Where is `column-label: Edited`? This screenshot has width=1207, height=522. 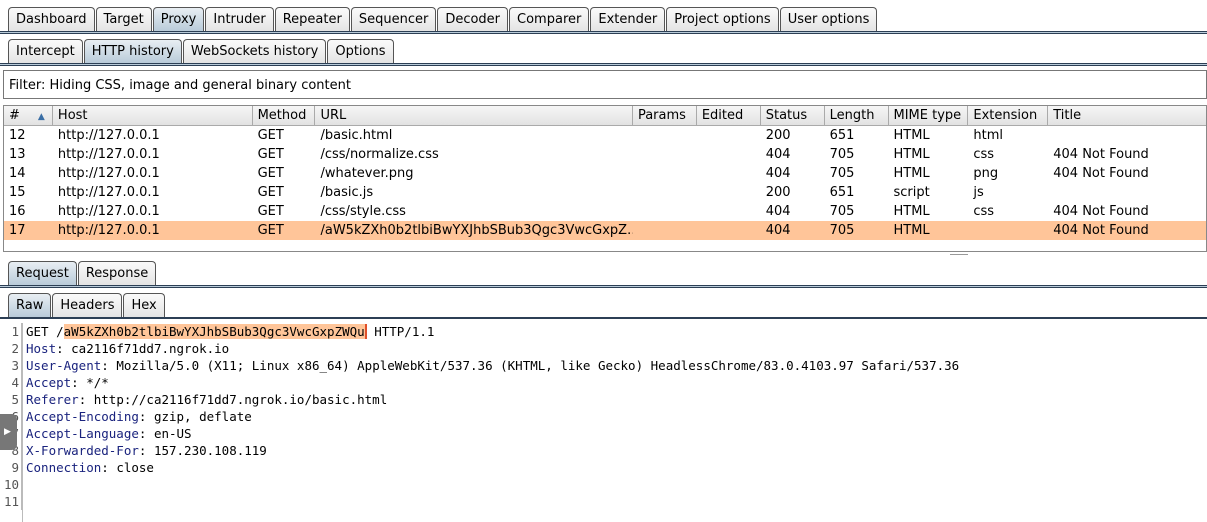
column-label: Edited is located at coordinates (722, 115).